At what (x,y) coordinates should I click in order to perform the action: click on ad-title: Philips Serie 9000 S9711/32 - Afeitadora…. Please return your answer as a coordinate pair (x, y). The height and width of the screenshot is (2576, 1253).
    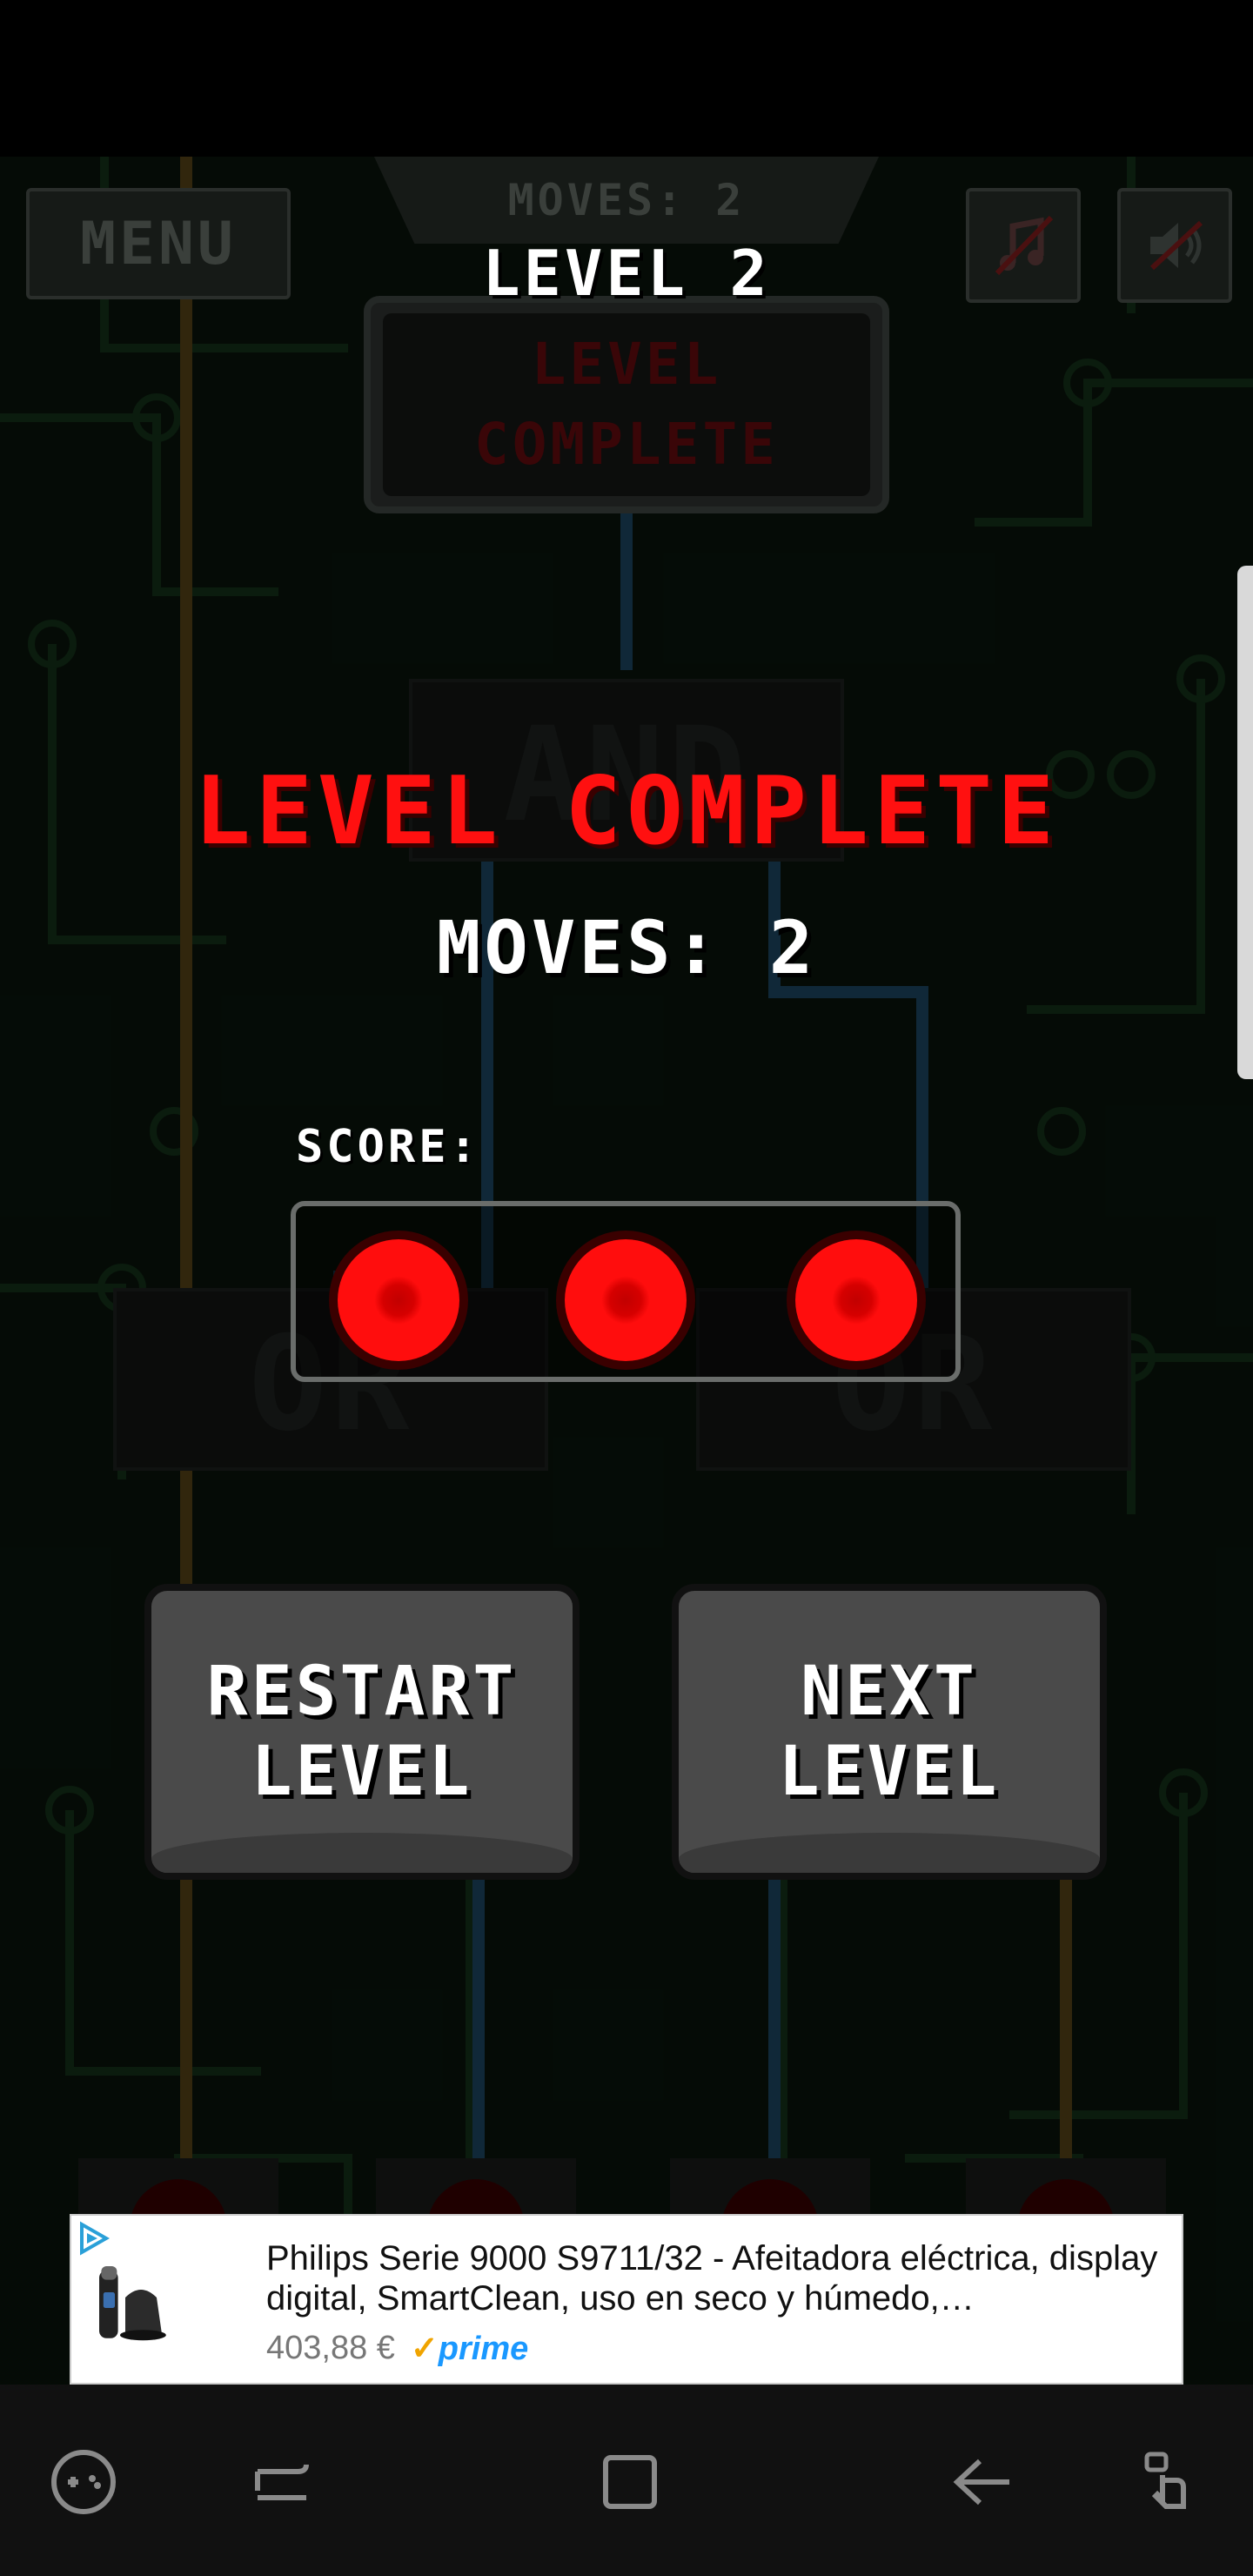
    Looking at the image, I should click on (714, 2278).